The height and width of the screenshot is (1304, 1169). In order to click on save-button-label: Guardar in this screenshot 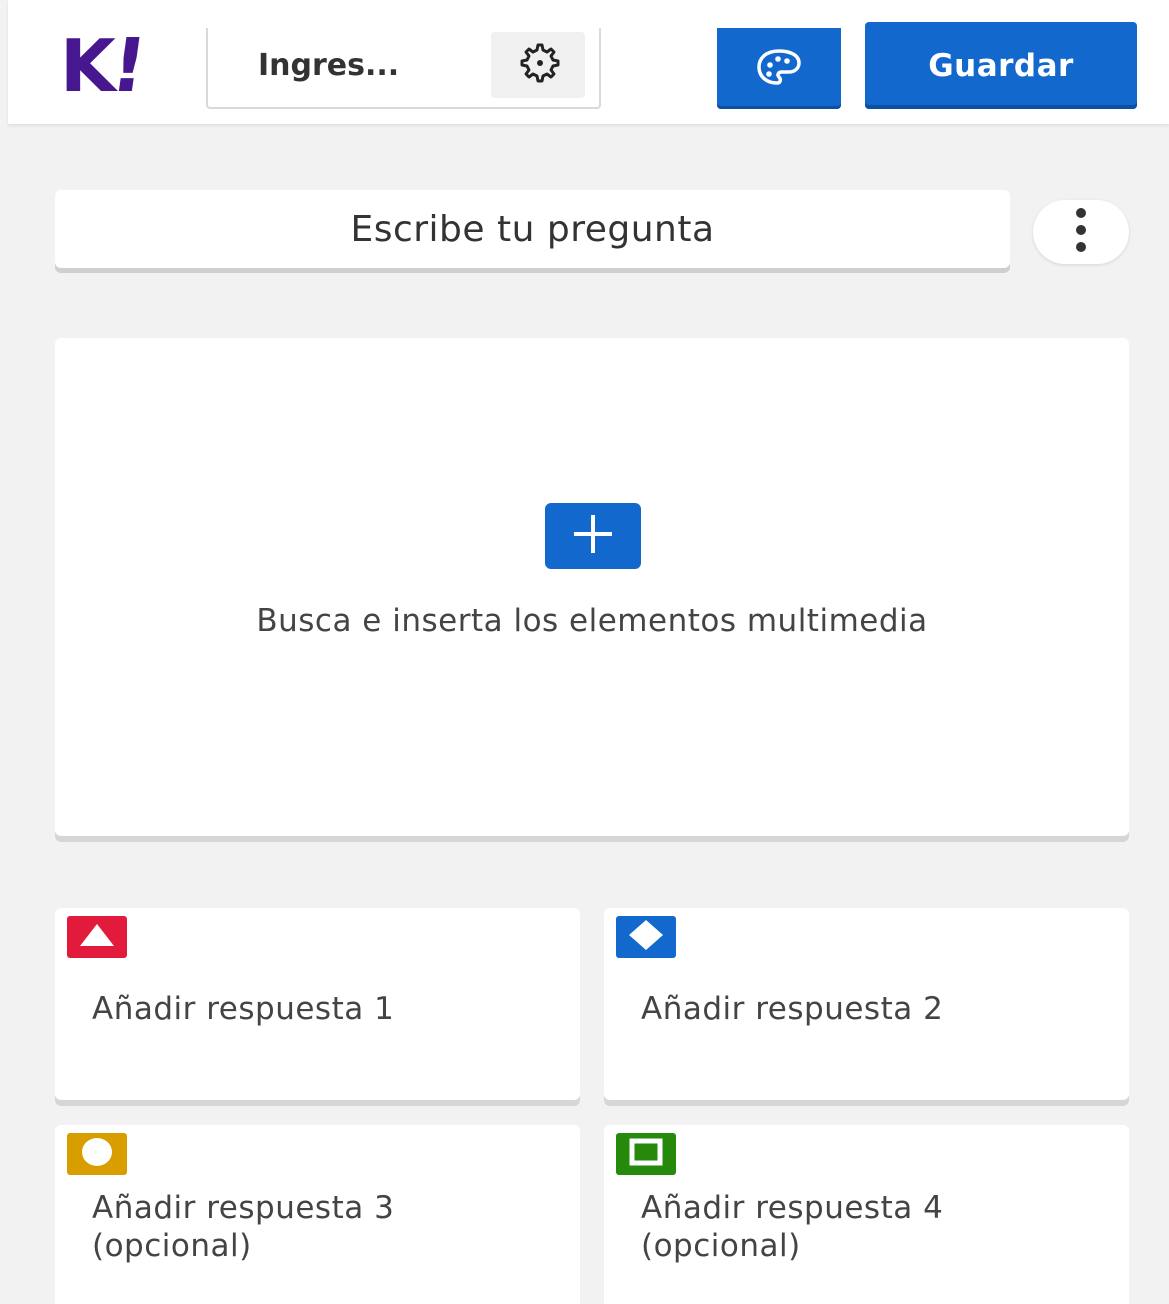, I will do `click(1001, 65)`.